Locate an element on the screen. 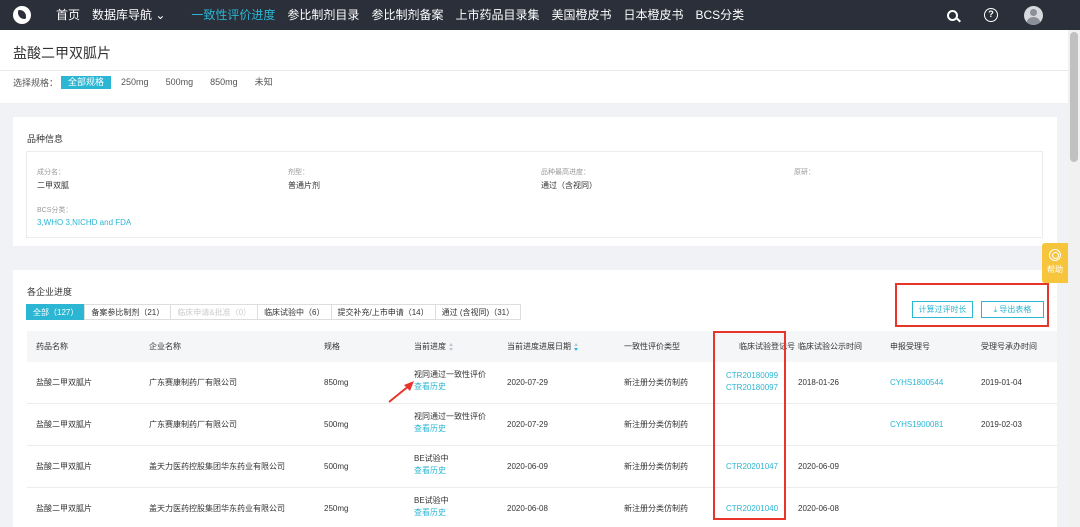  scrollbar-thumb is located at coordinates (1074, 97).